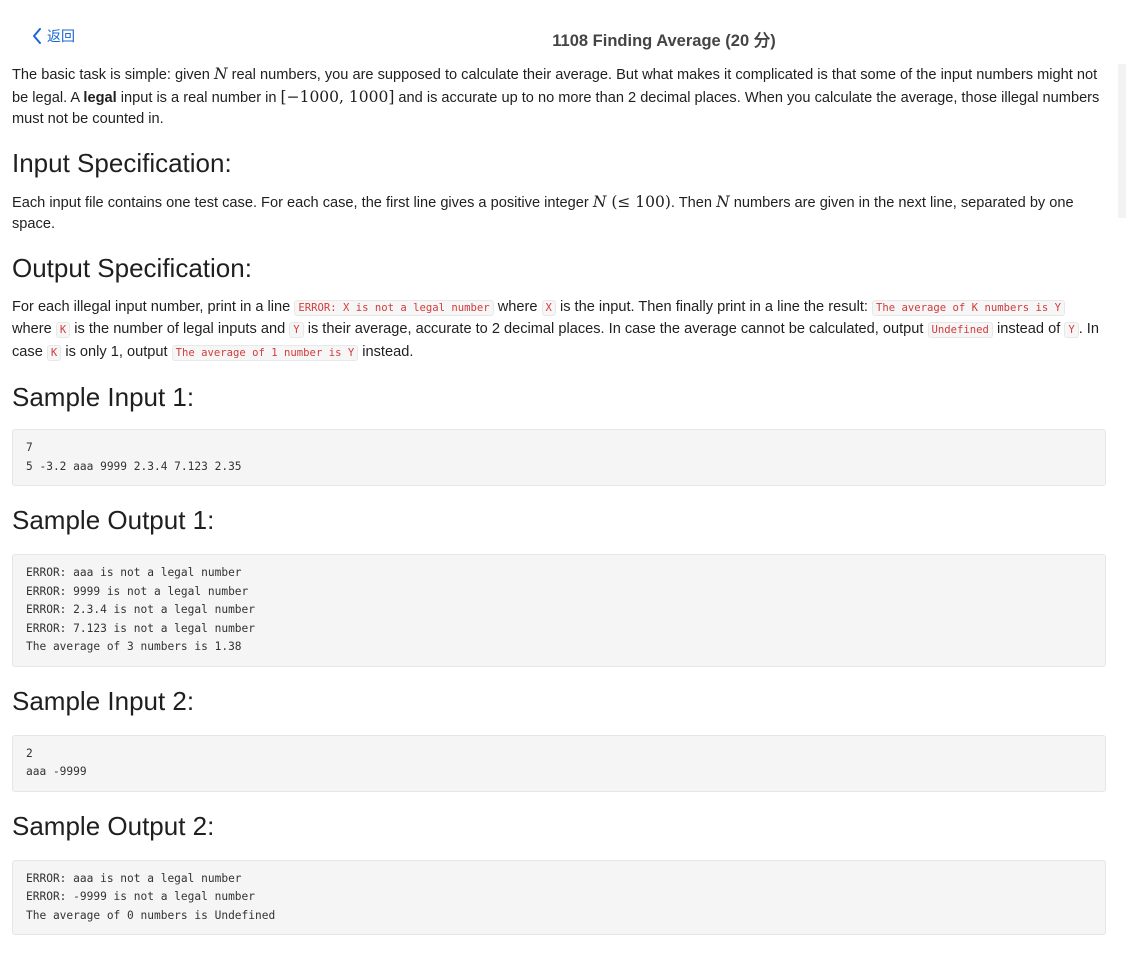 This screenshot has height=957, width=1126. I want to click on input-spec-heading: Input Specification:, so click(122, 162).